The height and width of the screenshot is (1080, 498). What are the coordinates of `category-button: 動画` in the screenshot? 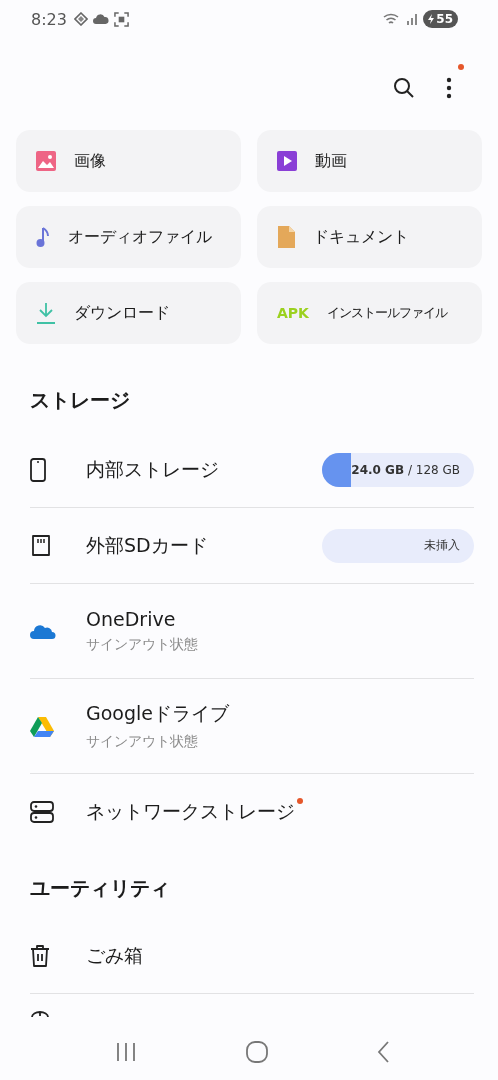 It's located at (369, 161).